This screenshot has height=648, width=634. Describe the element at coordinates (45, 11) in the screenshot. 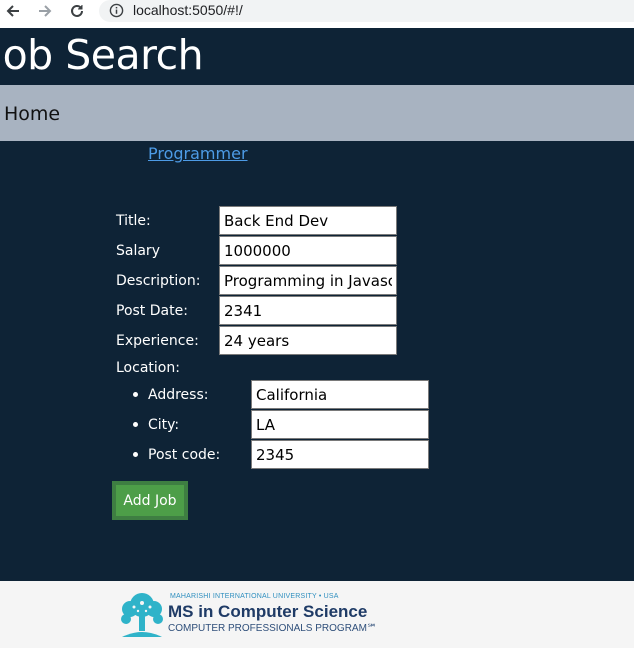

I see `forward-arrow-icon` at that location.